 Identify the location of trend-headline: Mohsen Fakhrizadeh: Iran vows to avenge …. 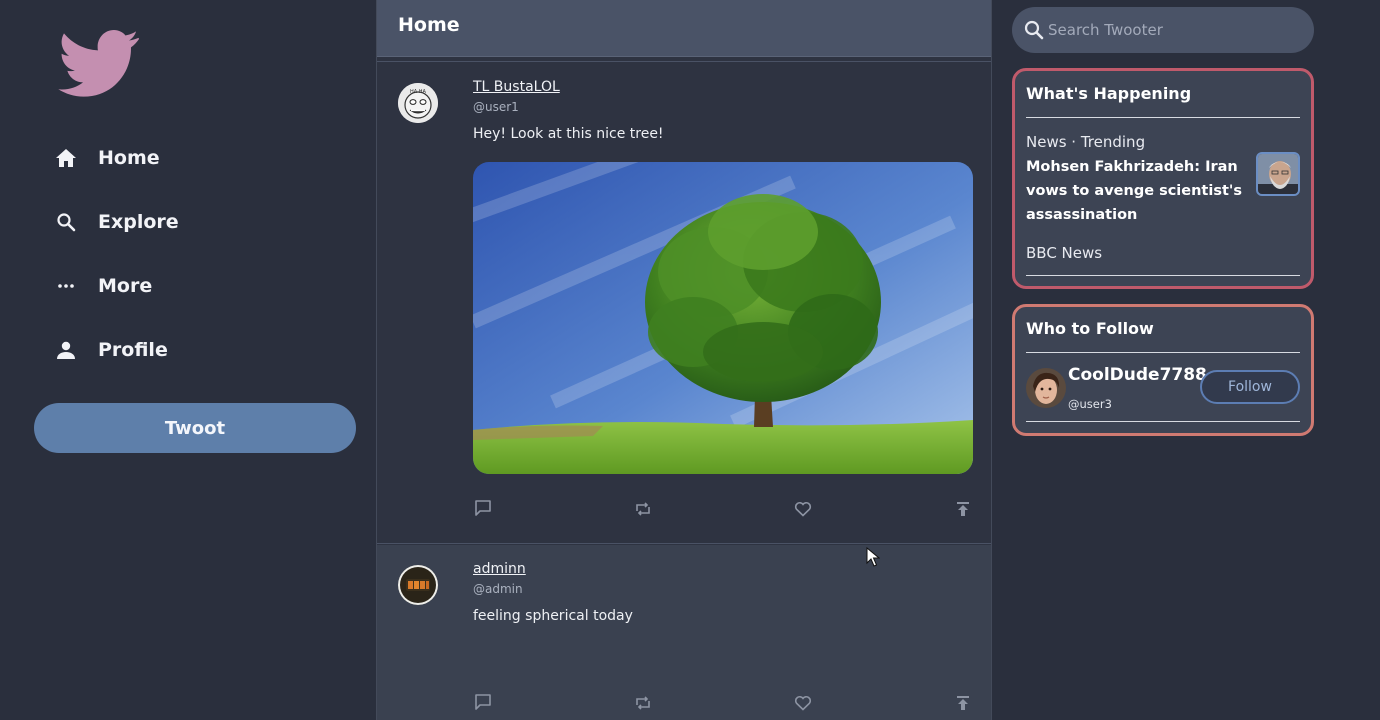
(1134, 191).